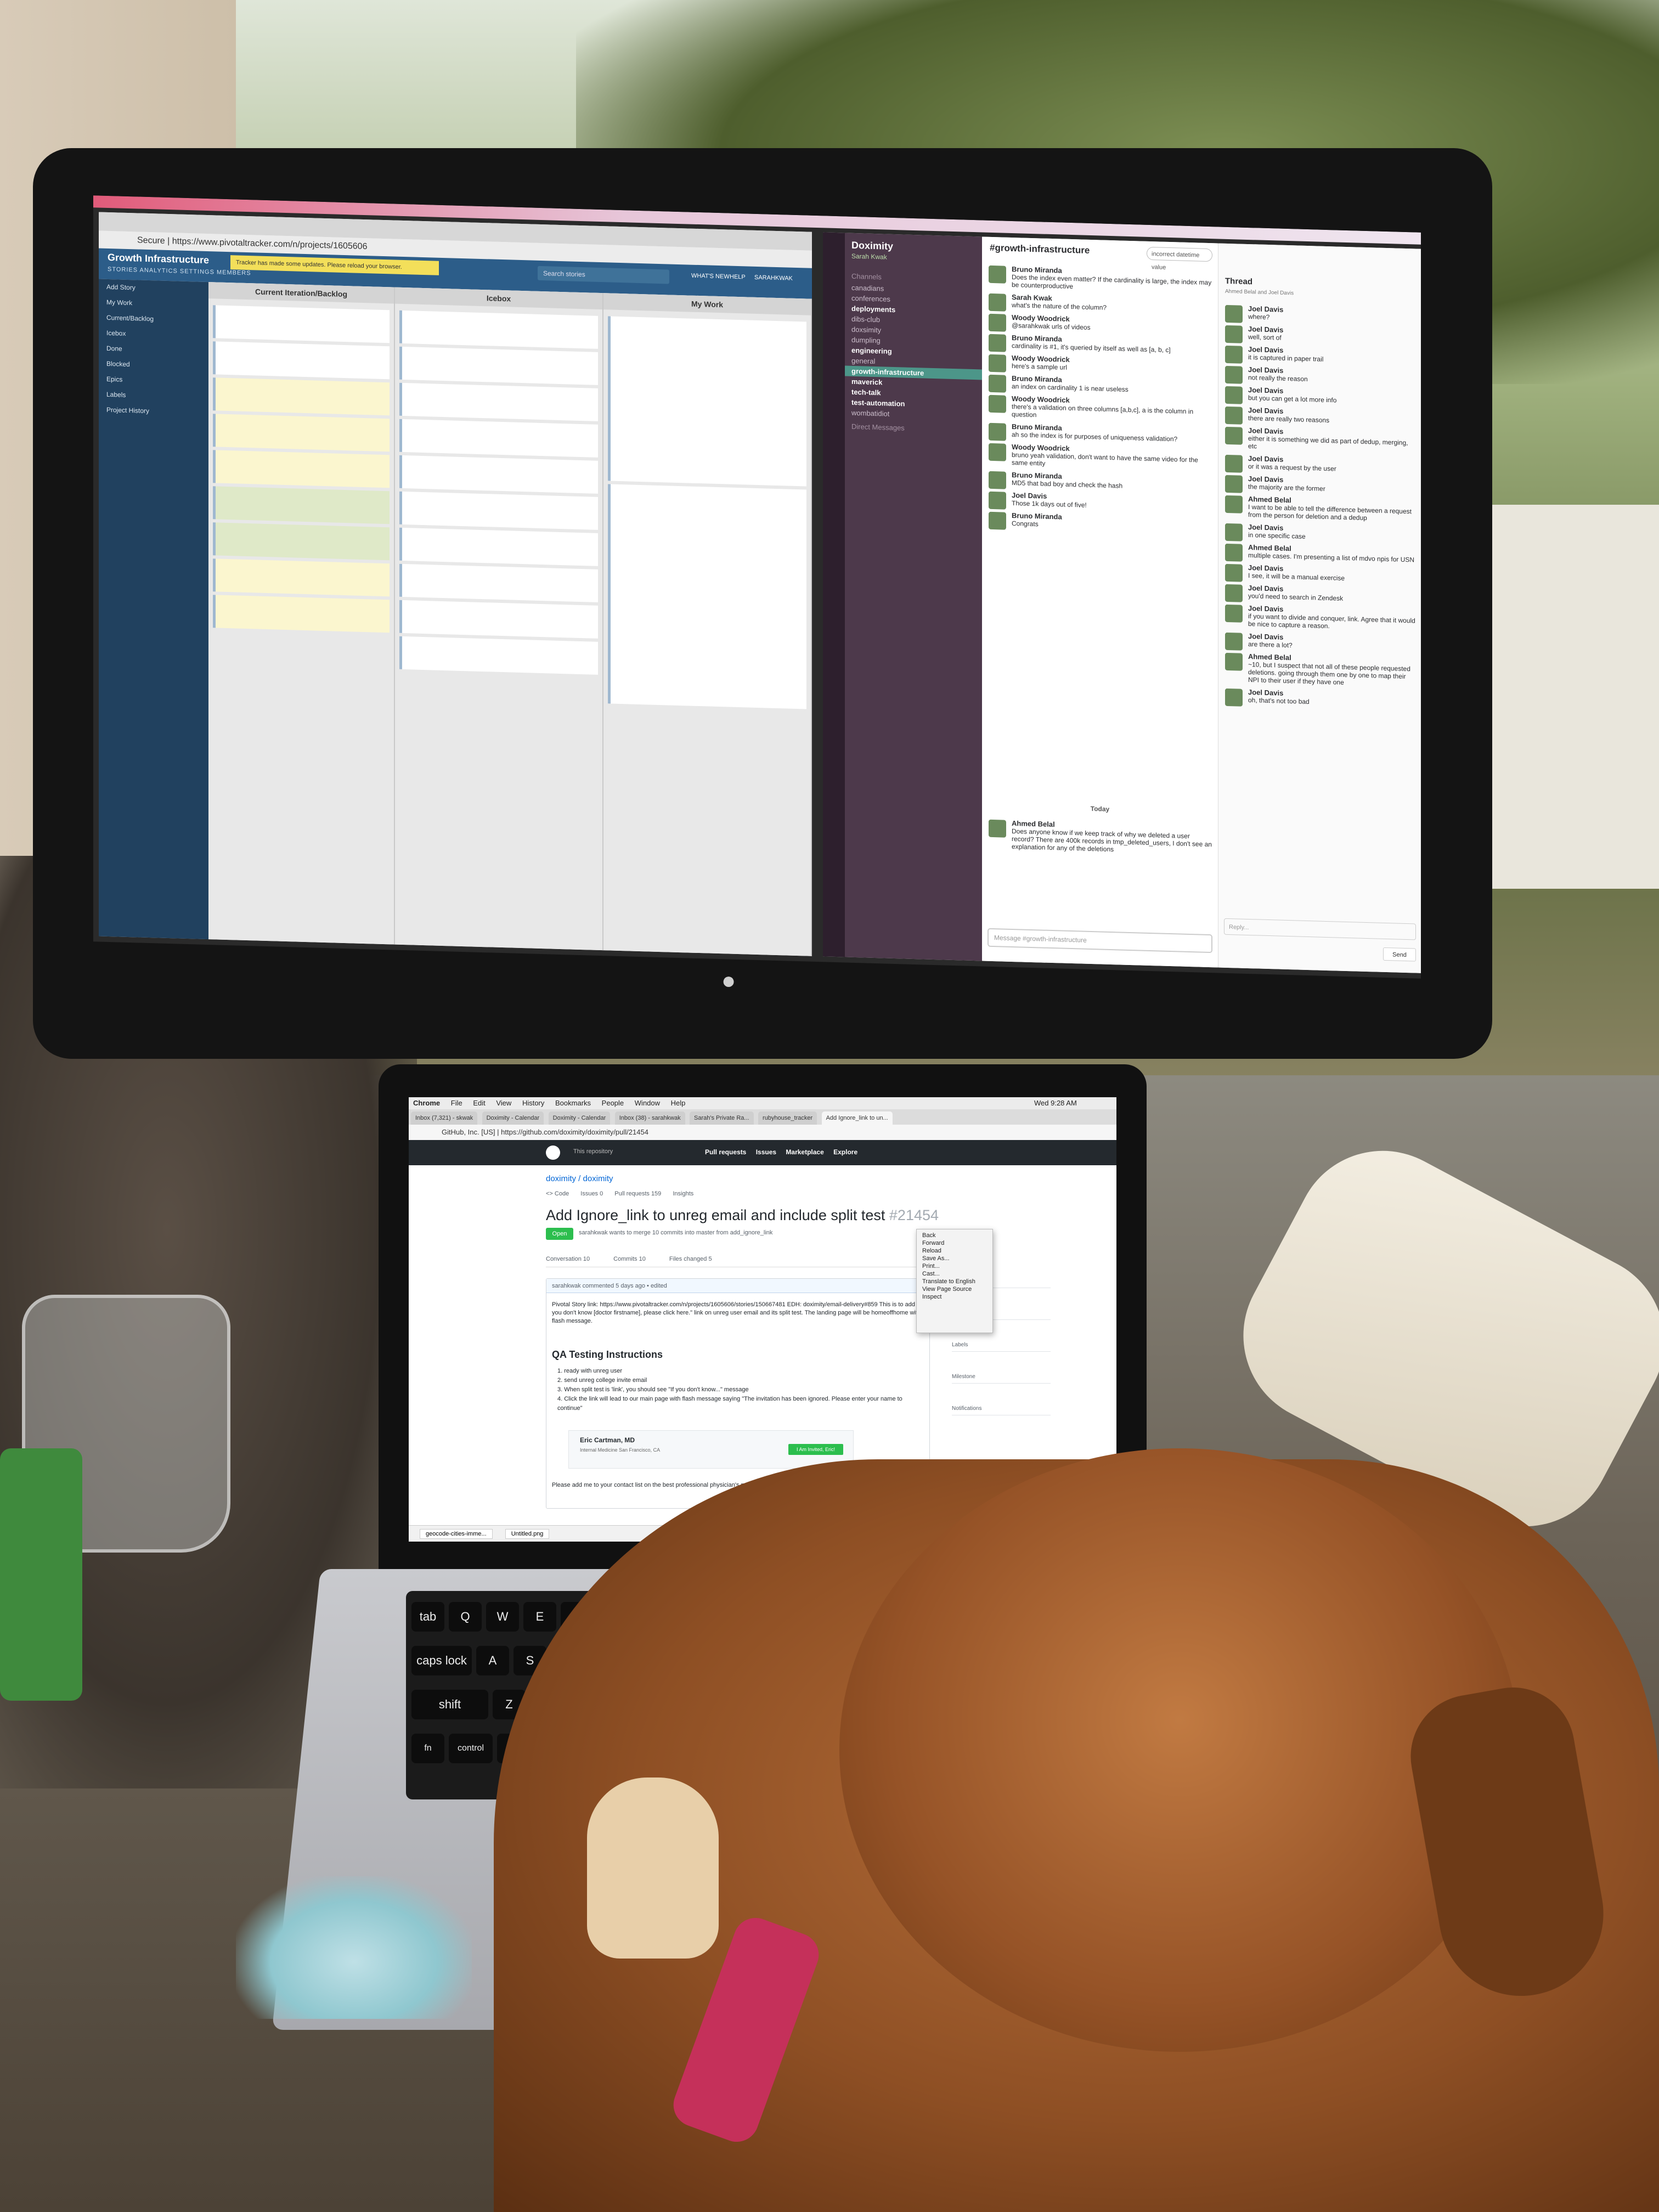 The image size is (1659, 2212). I want to click on channel-title: #growth-infrastructure, so click(1040, 249).